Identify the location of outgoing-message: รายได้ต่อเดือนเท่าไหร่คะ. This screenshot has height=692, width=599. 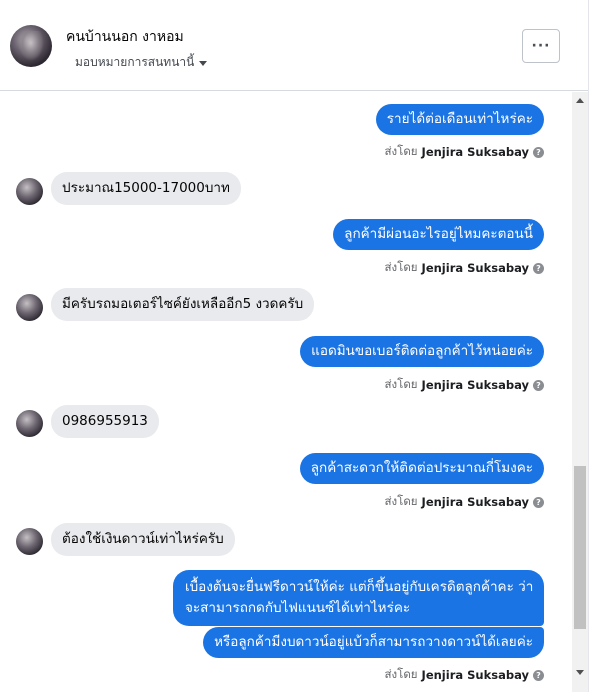
(459, 119).